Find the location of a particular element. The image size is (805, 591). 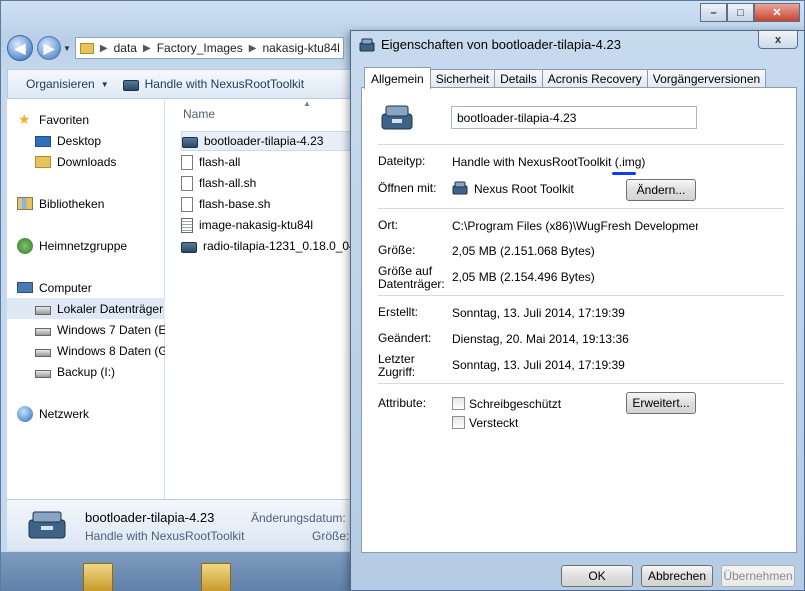

organize-menu: Organisieren ▼ is located at coordinates (67, 84).